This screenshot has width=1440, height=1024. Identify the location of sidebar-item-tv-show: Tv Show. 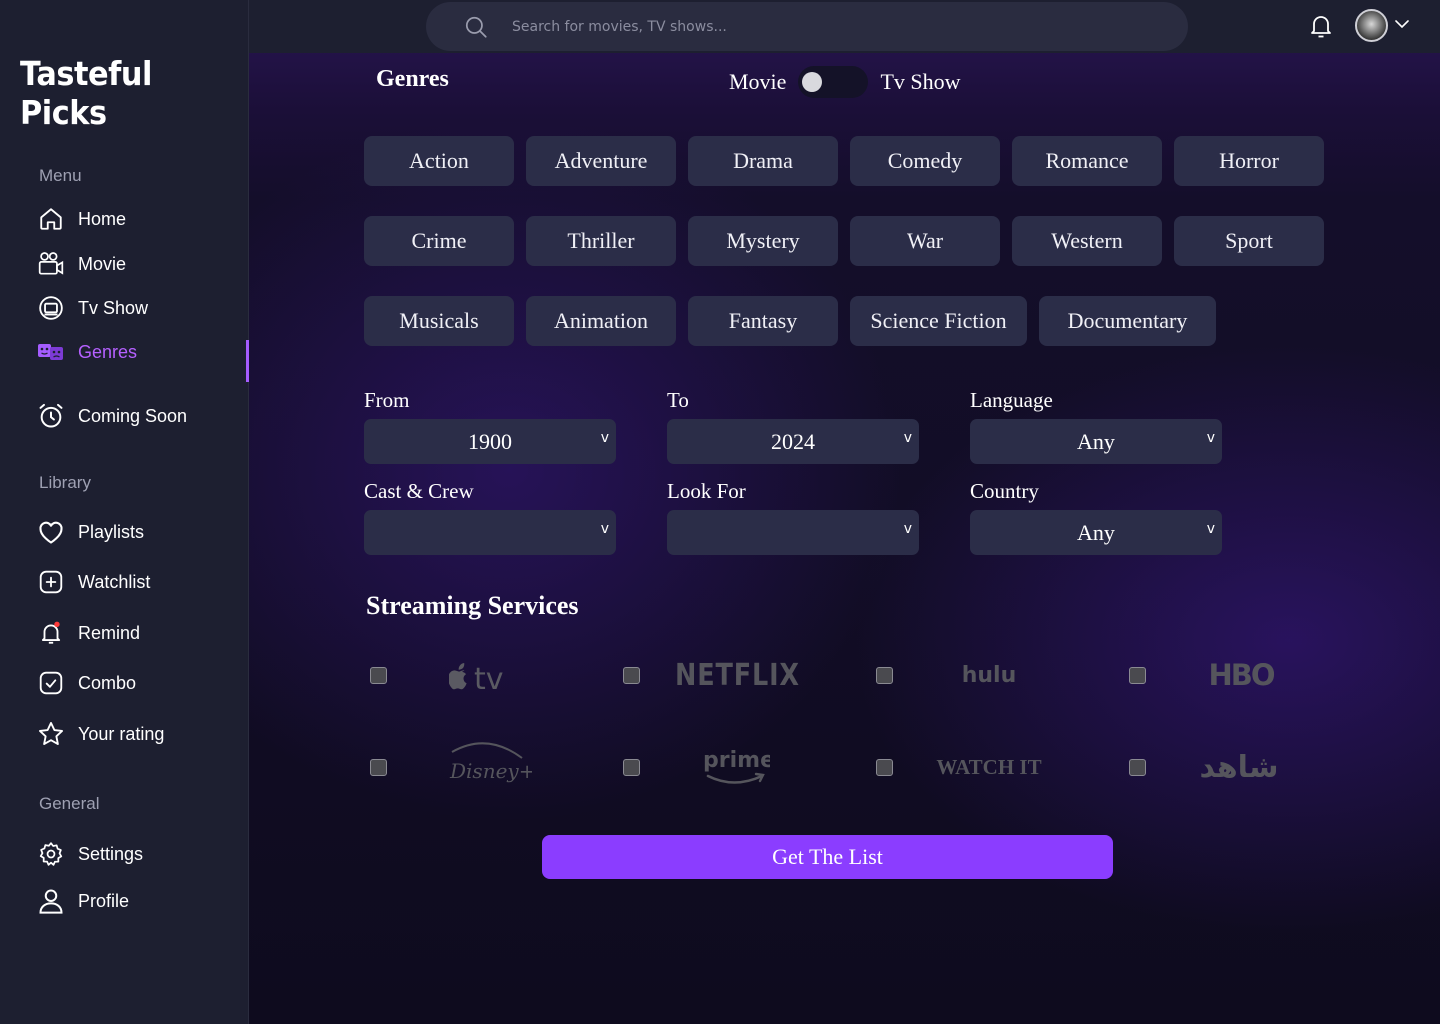
(137, 308).